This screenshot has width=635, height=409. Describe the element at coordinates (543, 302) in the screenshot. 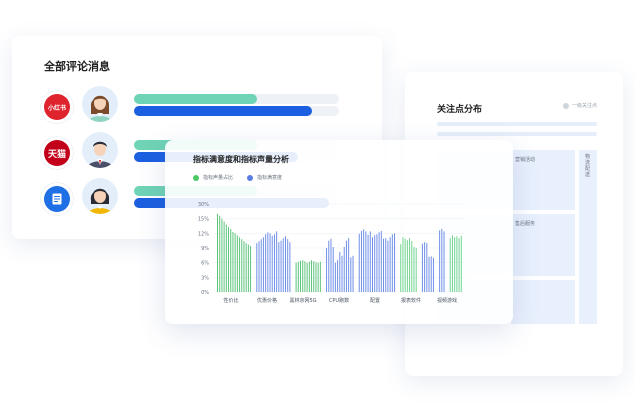

I see `focus-tile` at that location.